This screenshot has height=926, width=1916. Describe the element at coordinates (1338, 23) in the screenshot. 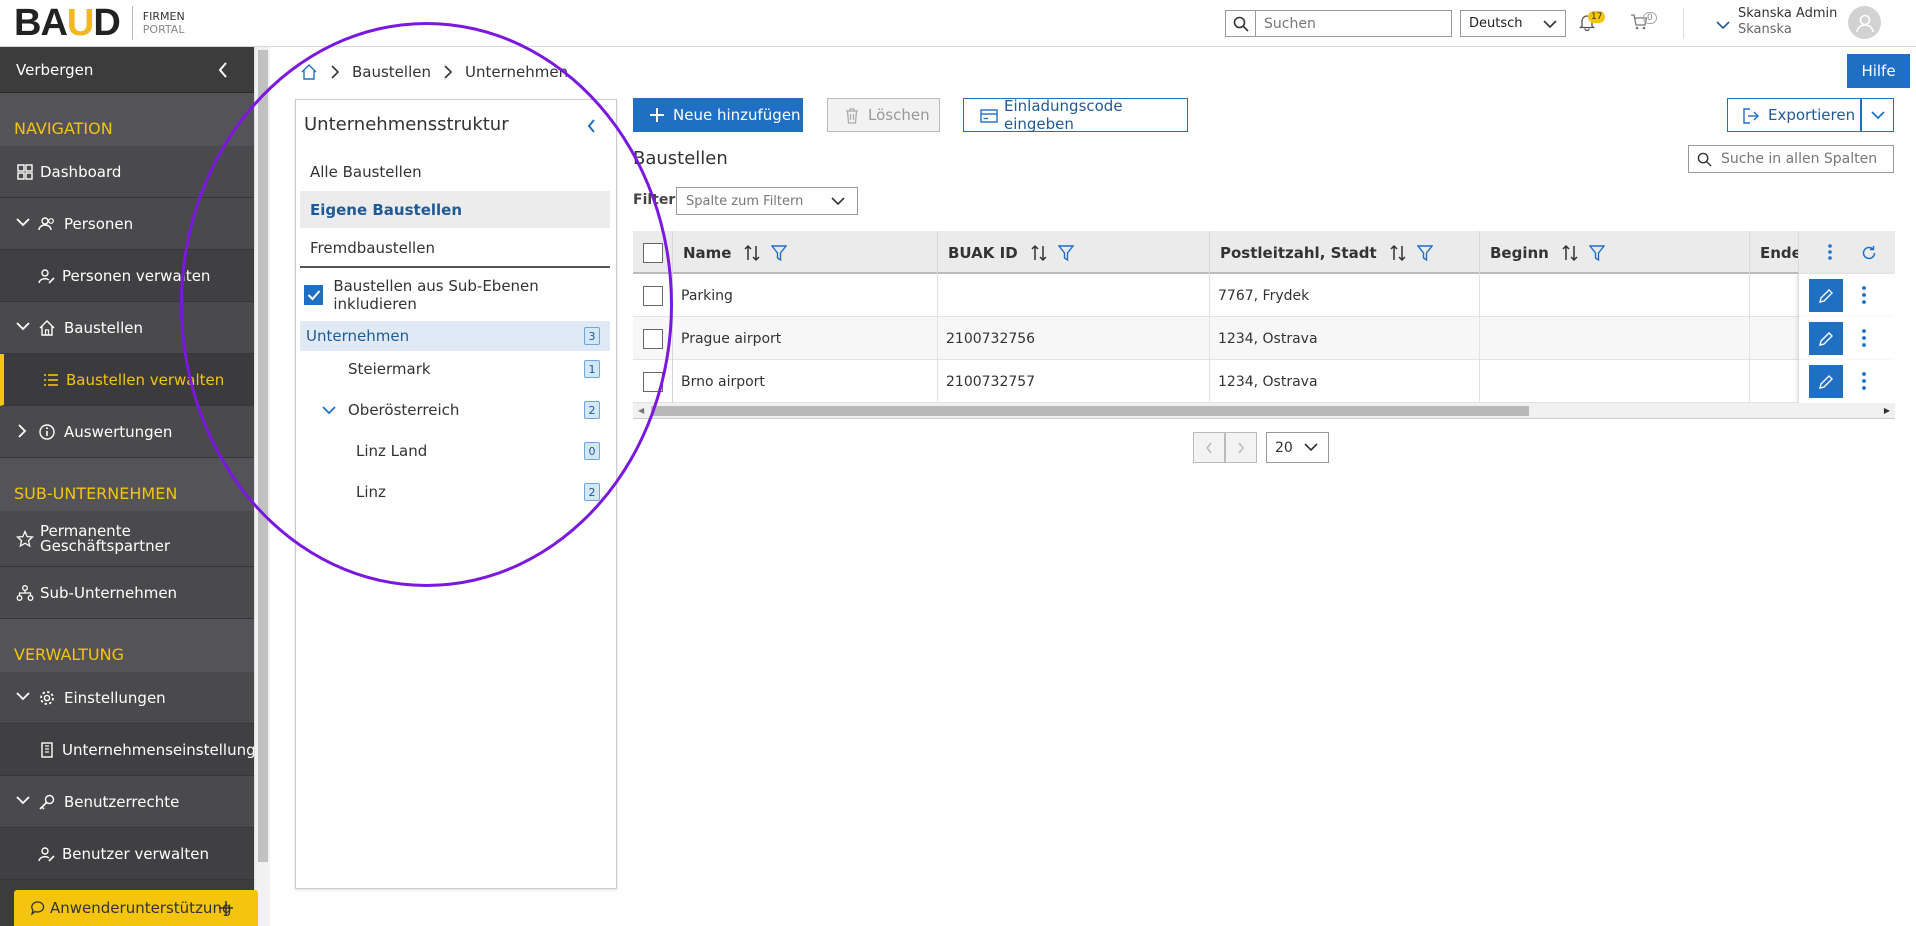

I see `global-search-input: Suchen` at that location.